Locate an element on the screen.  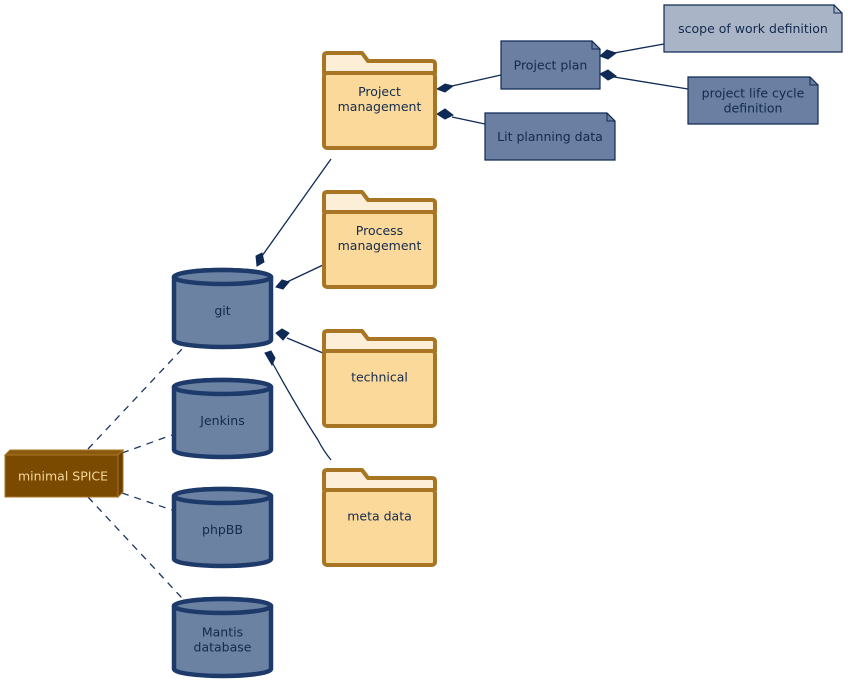
database-label: git is located at coordinates (222, 310).